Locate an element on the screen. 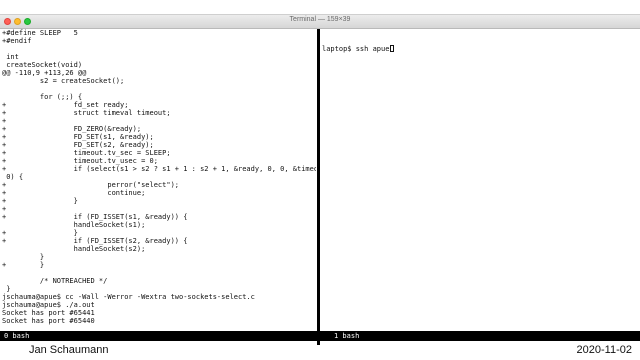 This screenshot has height=360, width=640. terminal-line: Socket has port #65441 is located at coordinates (48, 313).